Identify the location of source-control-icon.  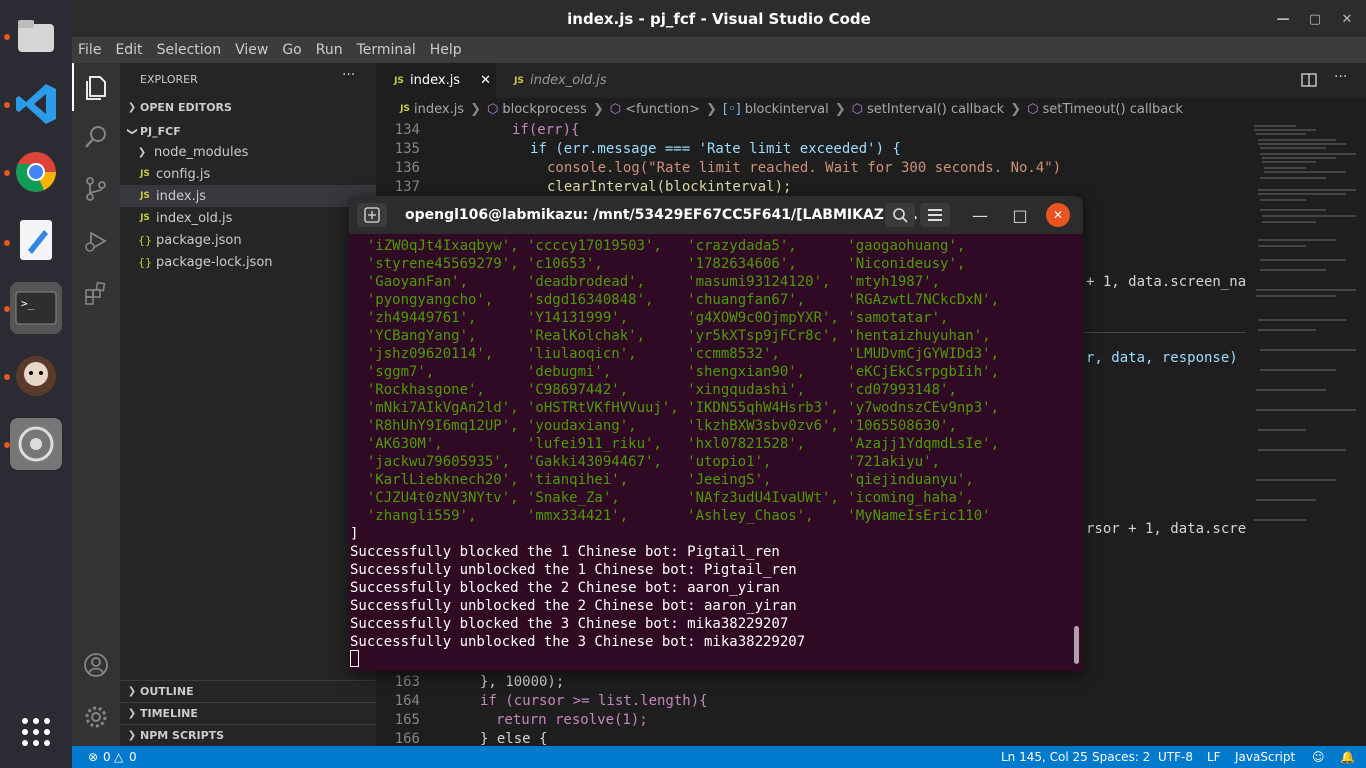
(96, 189).